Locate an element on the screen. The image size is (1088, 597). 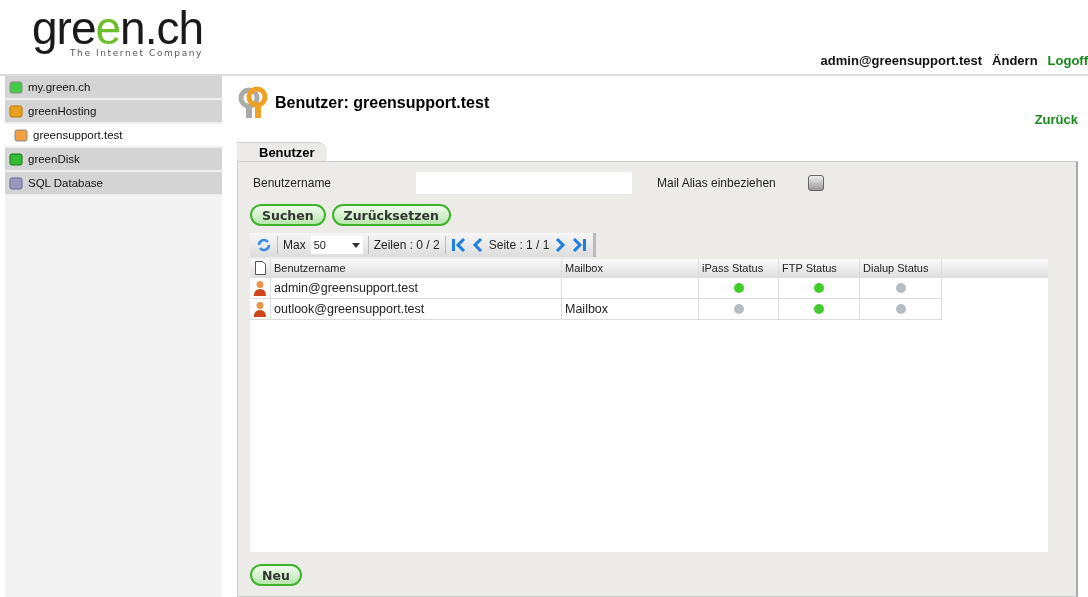
table-cell: outlook@greensupport.test is located at coordinates (416, 309).